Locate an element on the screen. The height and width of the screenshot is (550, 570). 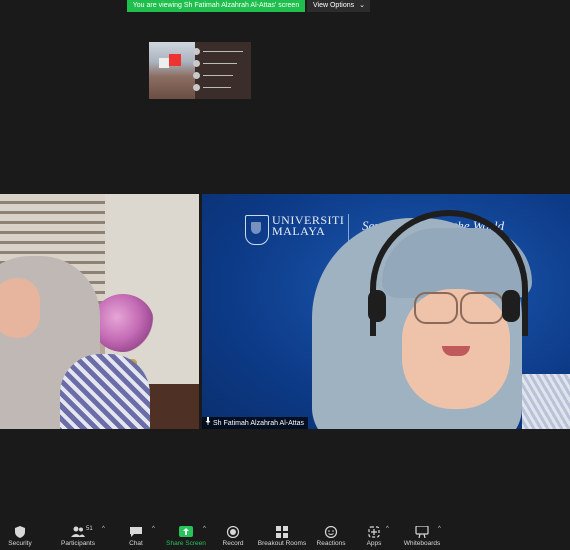
slide-photo is located at coordinates (172, 70).